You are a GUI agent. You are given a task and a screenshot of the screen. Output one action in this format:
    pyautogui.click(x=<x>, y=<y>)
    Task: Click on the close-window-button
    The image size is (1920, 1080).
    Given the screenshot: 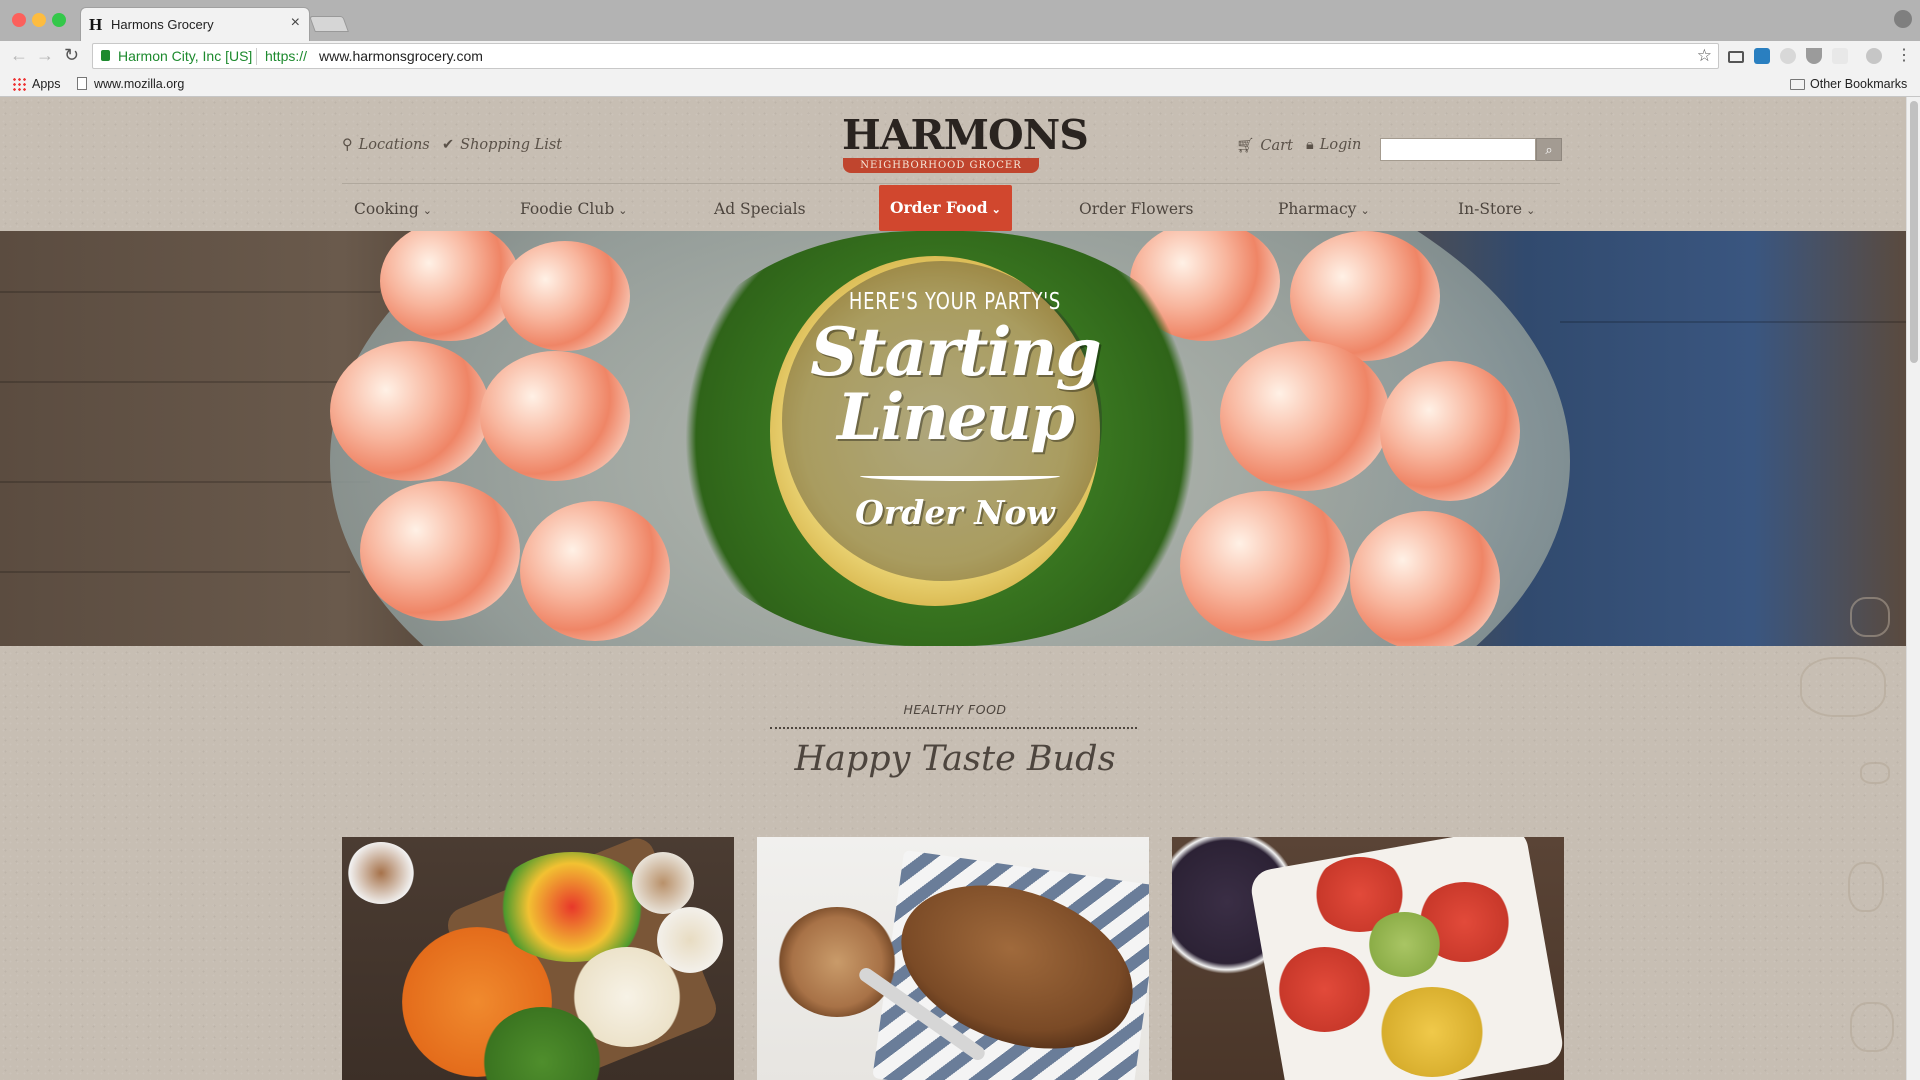 What is the action you would take?
    pyautogui.click(x=19, y=20)
    